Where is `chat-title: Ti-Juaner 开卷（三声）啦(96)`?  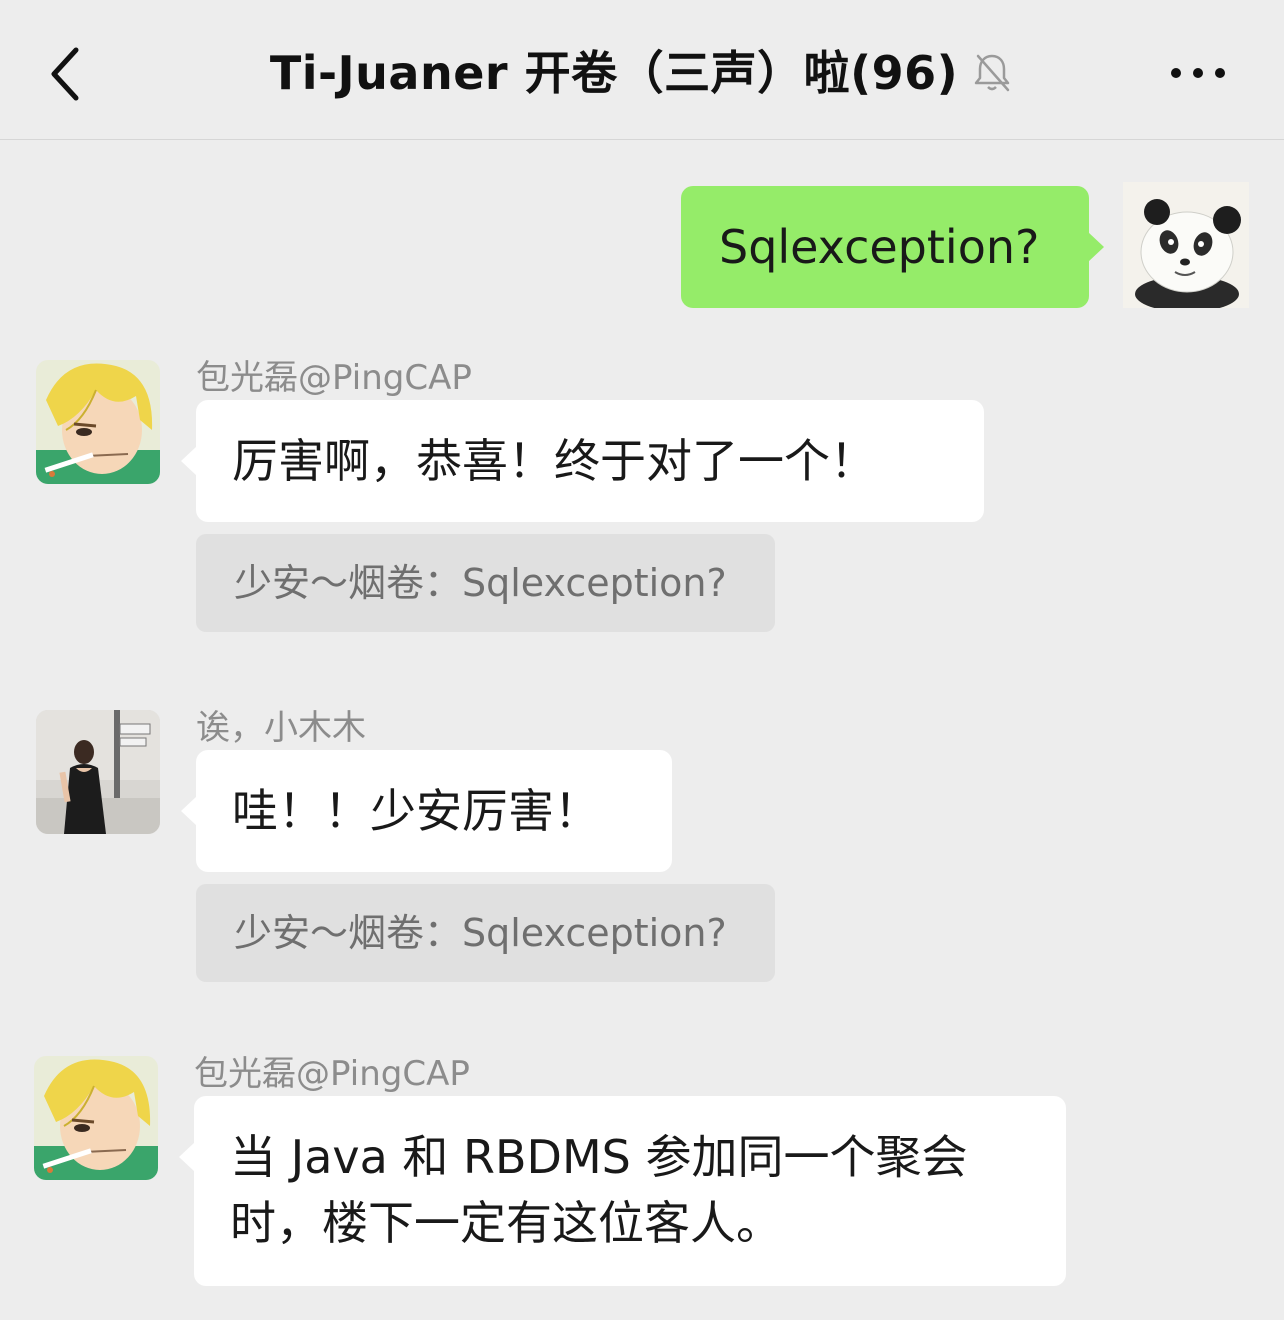
chat-title: Ti-Juaner 开卷（三声）啦(96) is located at coordinates (614, 73).